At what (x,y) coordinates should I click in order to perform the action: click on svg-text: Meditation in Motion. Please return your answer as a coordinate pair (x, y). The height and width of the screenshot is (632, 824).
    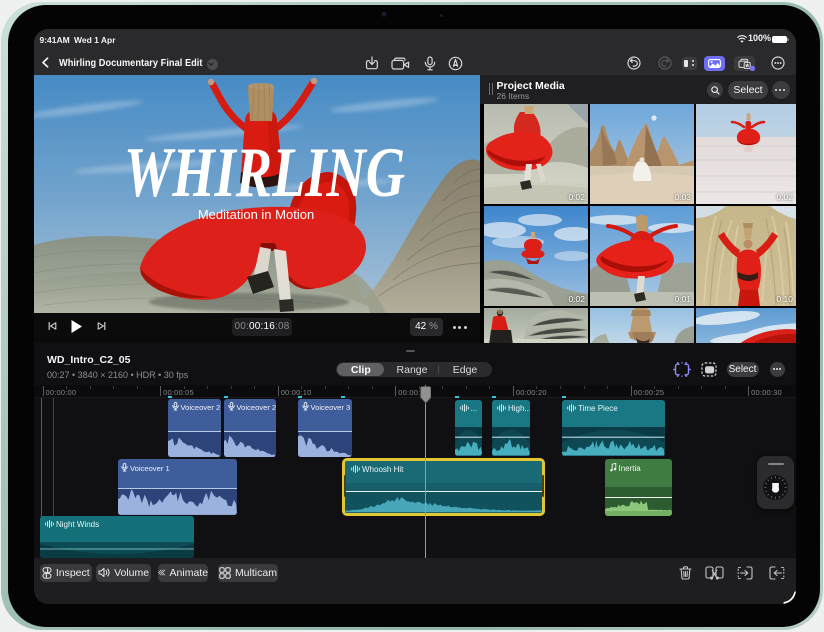
    Looking at the image, I should click on (256, 214).